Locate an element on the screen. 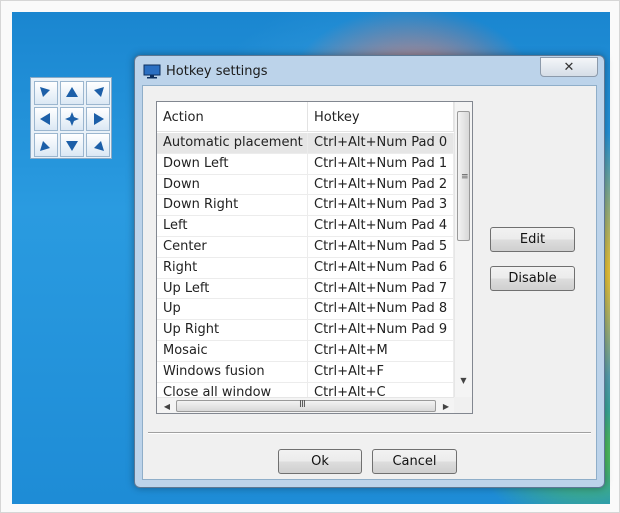 The image size is (620, 513). cell-action: Automatic placement is located at coordinates (232, 143).